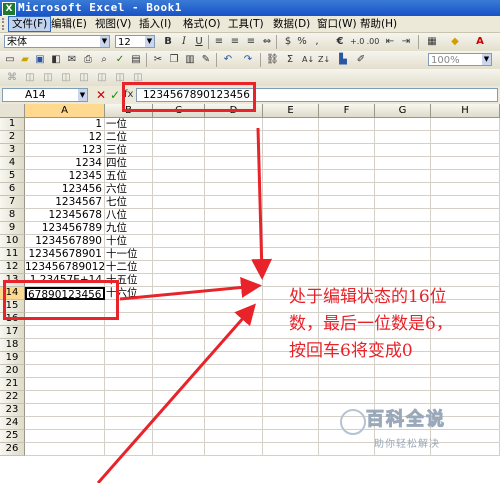 Image resolution: width=500 pixels, height=483 pixels. Describe the element at coordinates (65, 254) in the screenshot. I see `cell: 12345678901` at that location.